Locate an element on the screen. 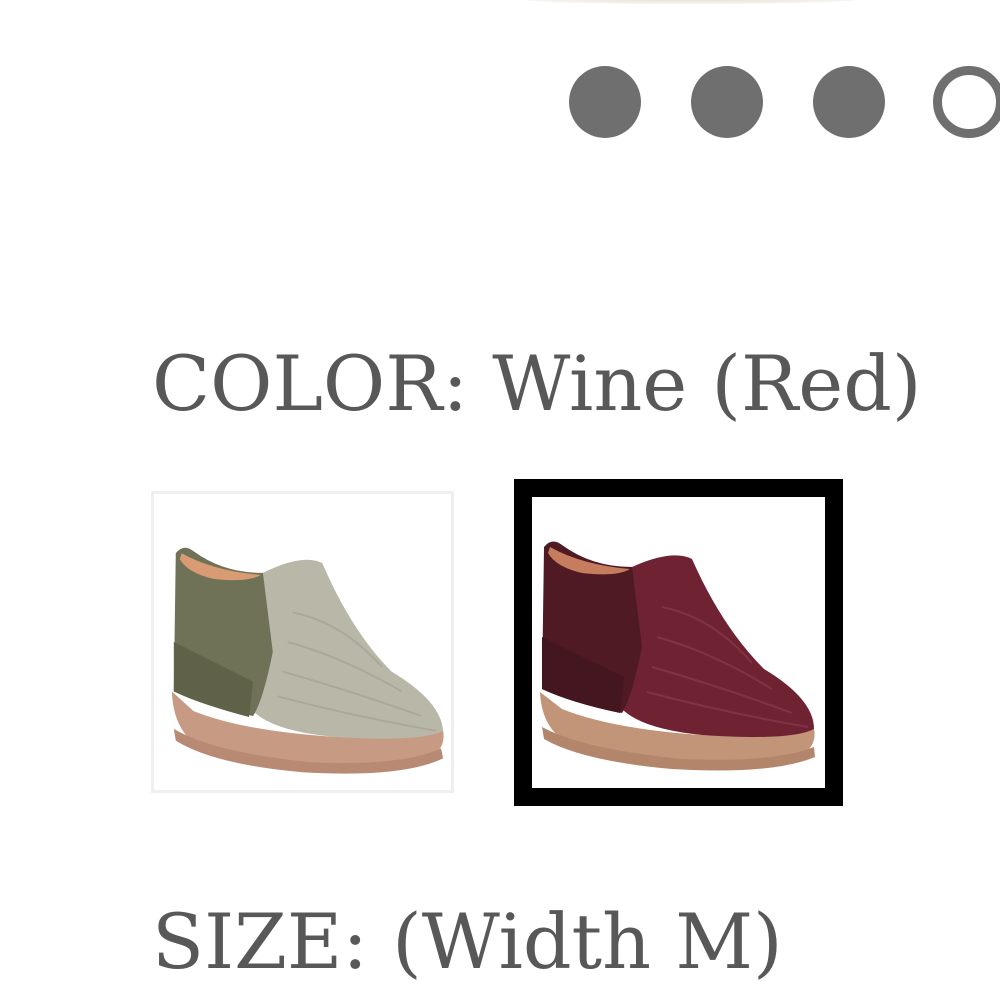 This screenshot has width=1000, height=1000. image-carousel-pagination is located at coordinates (784, 102).